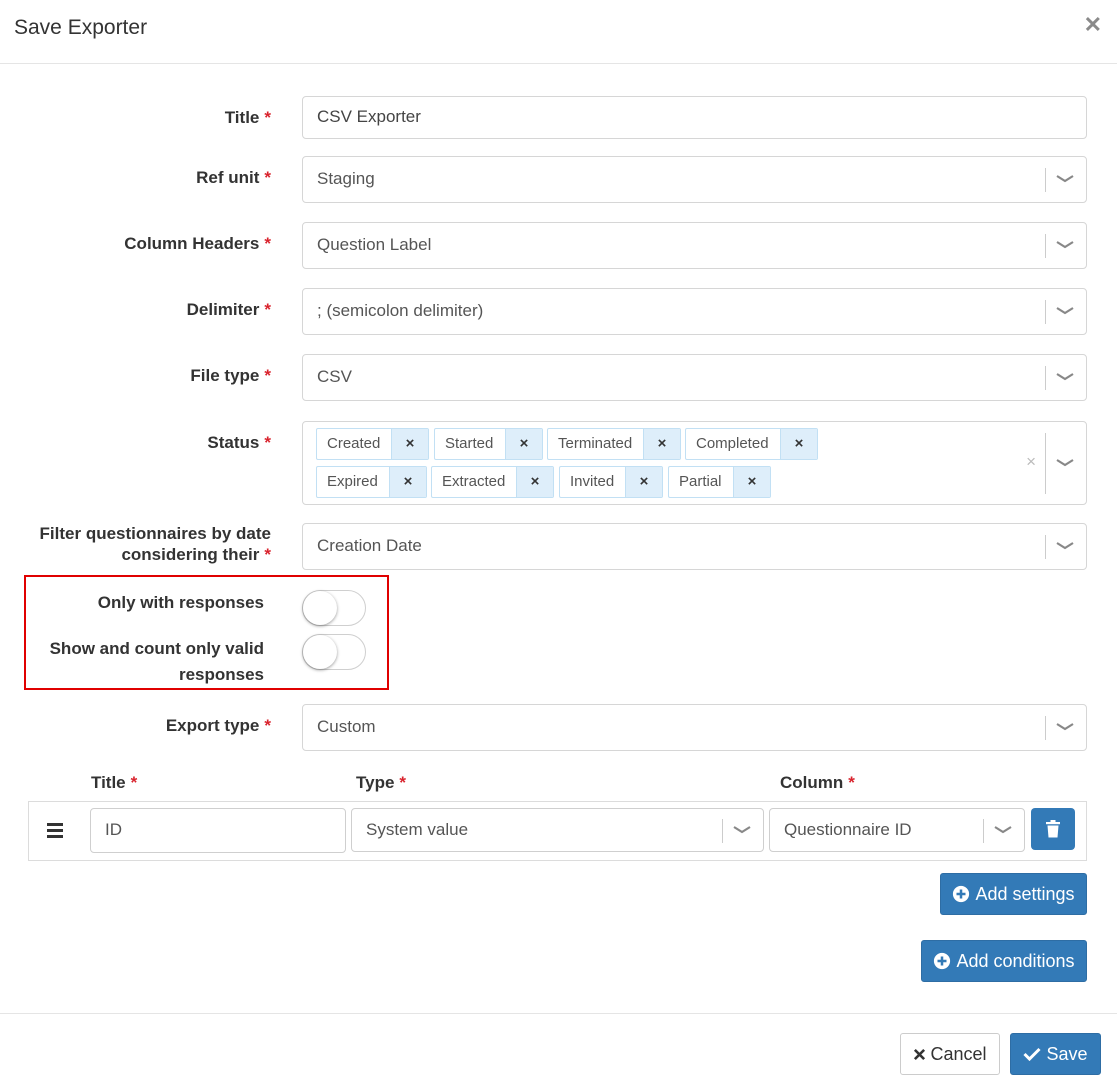  I want to click on custom-column-row: ID System value Questionnaire ID, so click(557, 831).